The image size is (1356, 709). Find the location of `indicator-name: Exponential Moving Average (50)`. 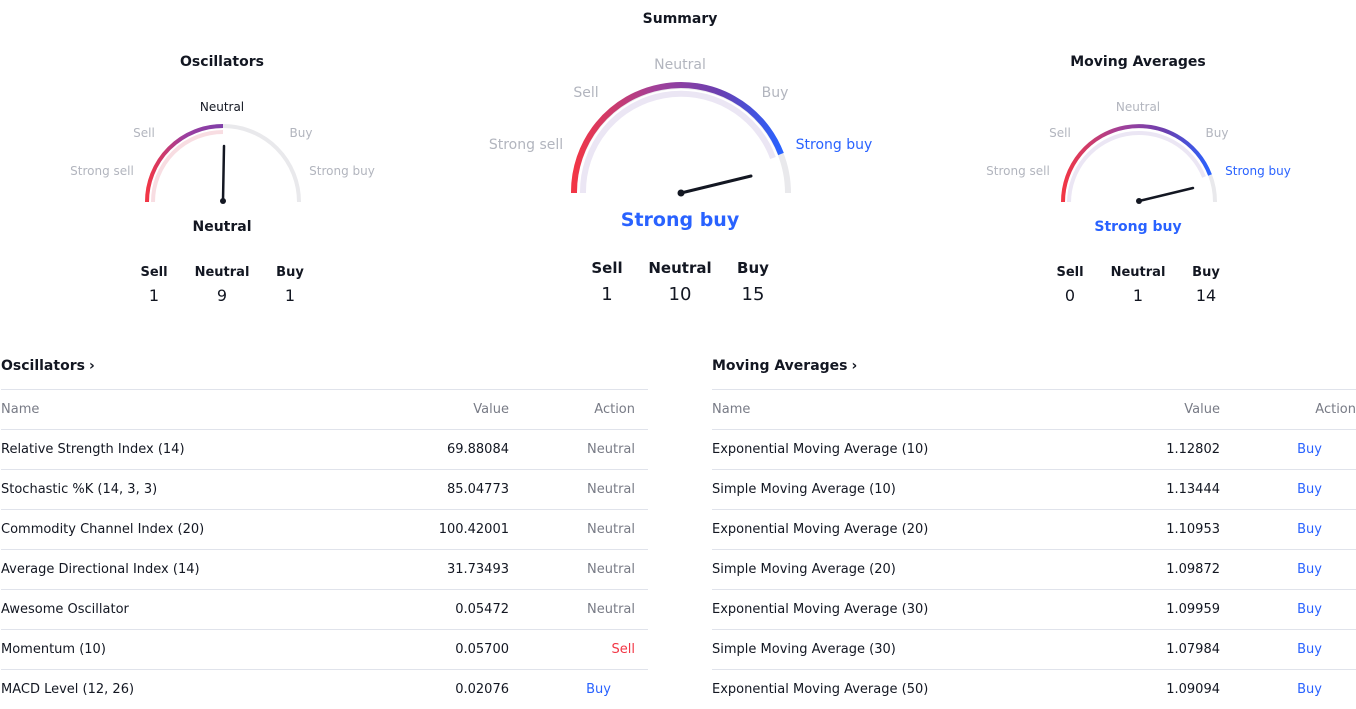

indicator-name: Exponential Moving Average (50) is located at coordinates (902, 689).